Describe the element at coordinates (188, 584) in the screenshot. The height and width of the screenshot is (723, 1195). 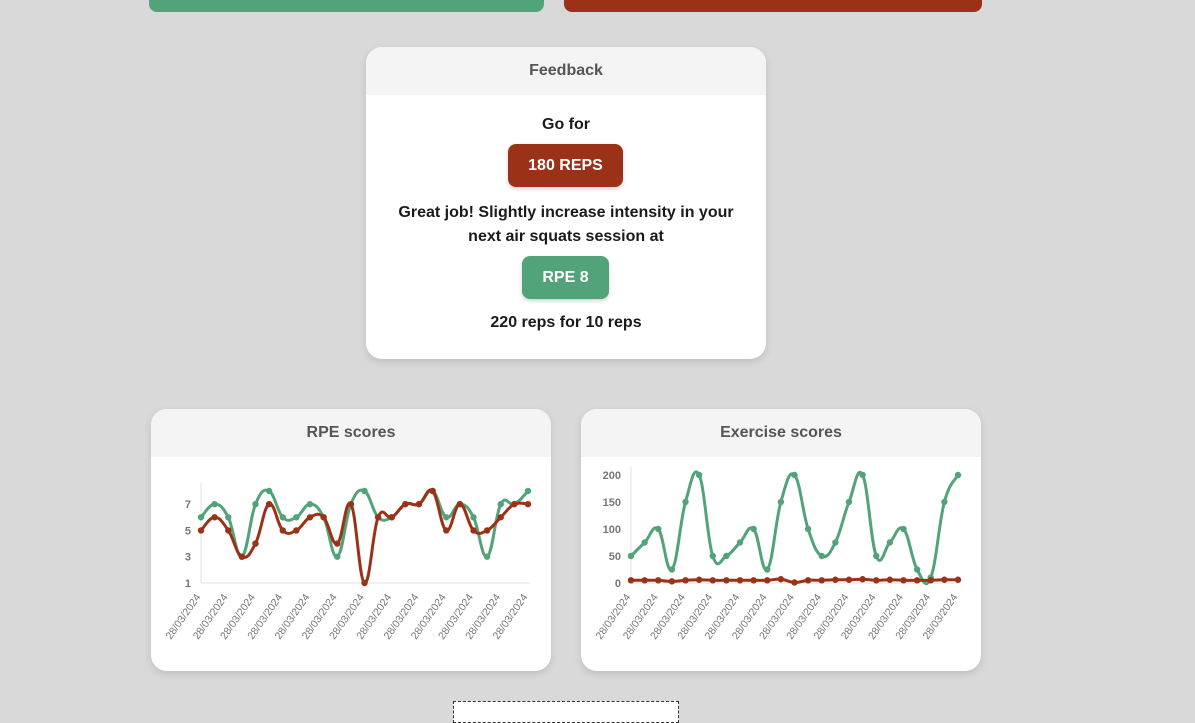
I see `rpe-y-tick-label: 1` at that location.